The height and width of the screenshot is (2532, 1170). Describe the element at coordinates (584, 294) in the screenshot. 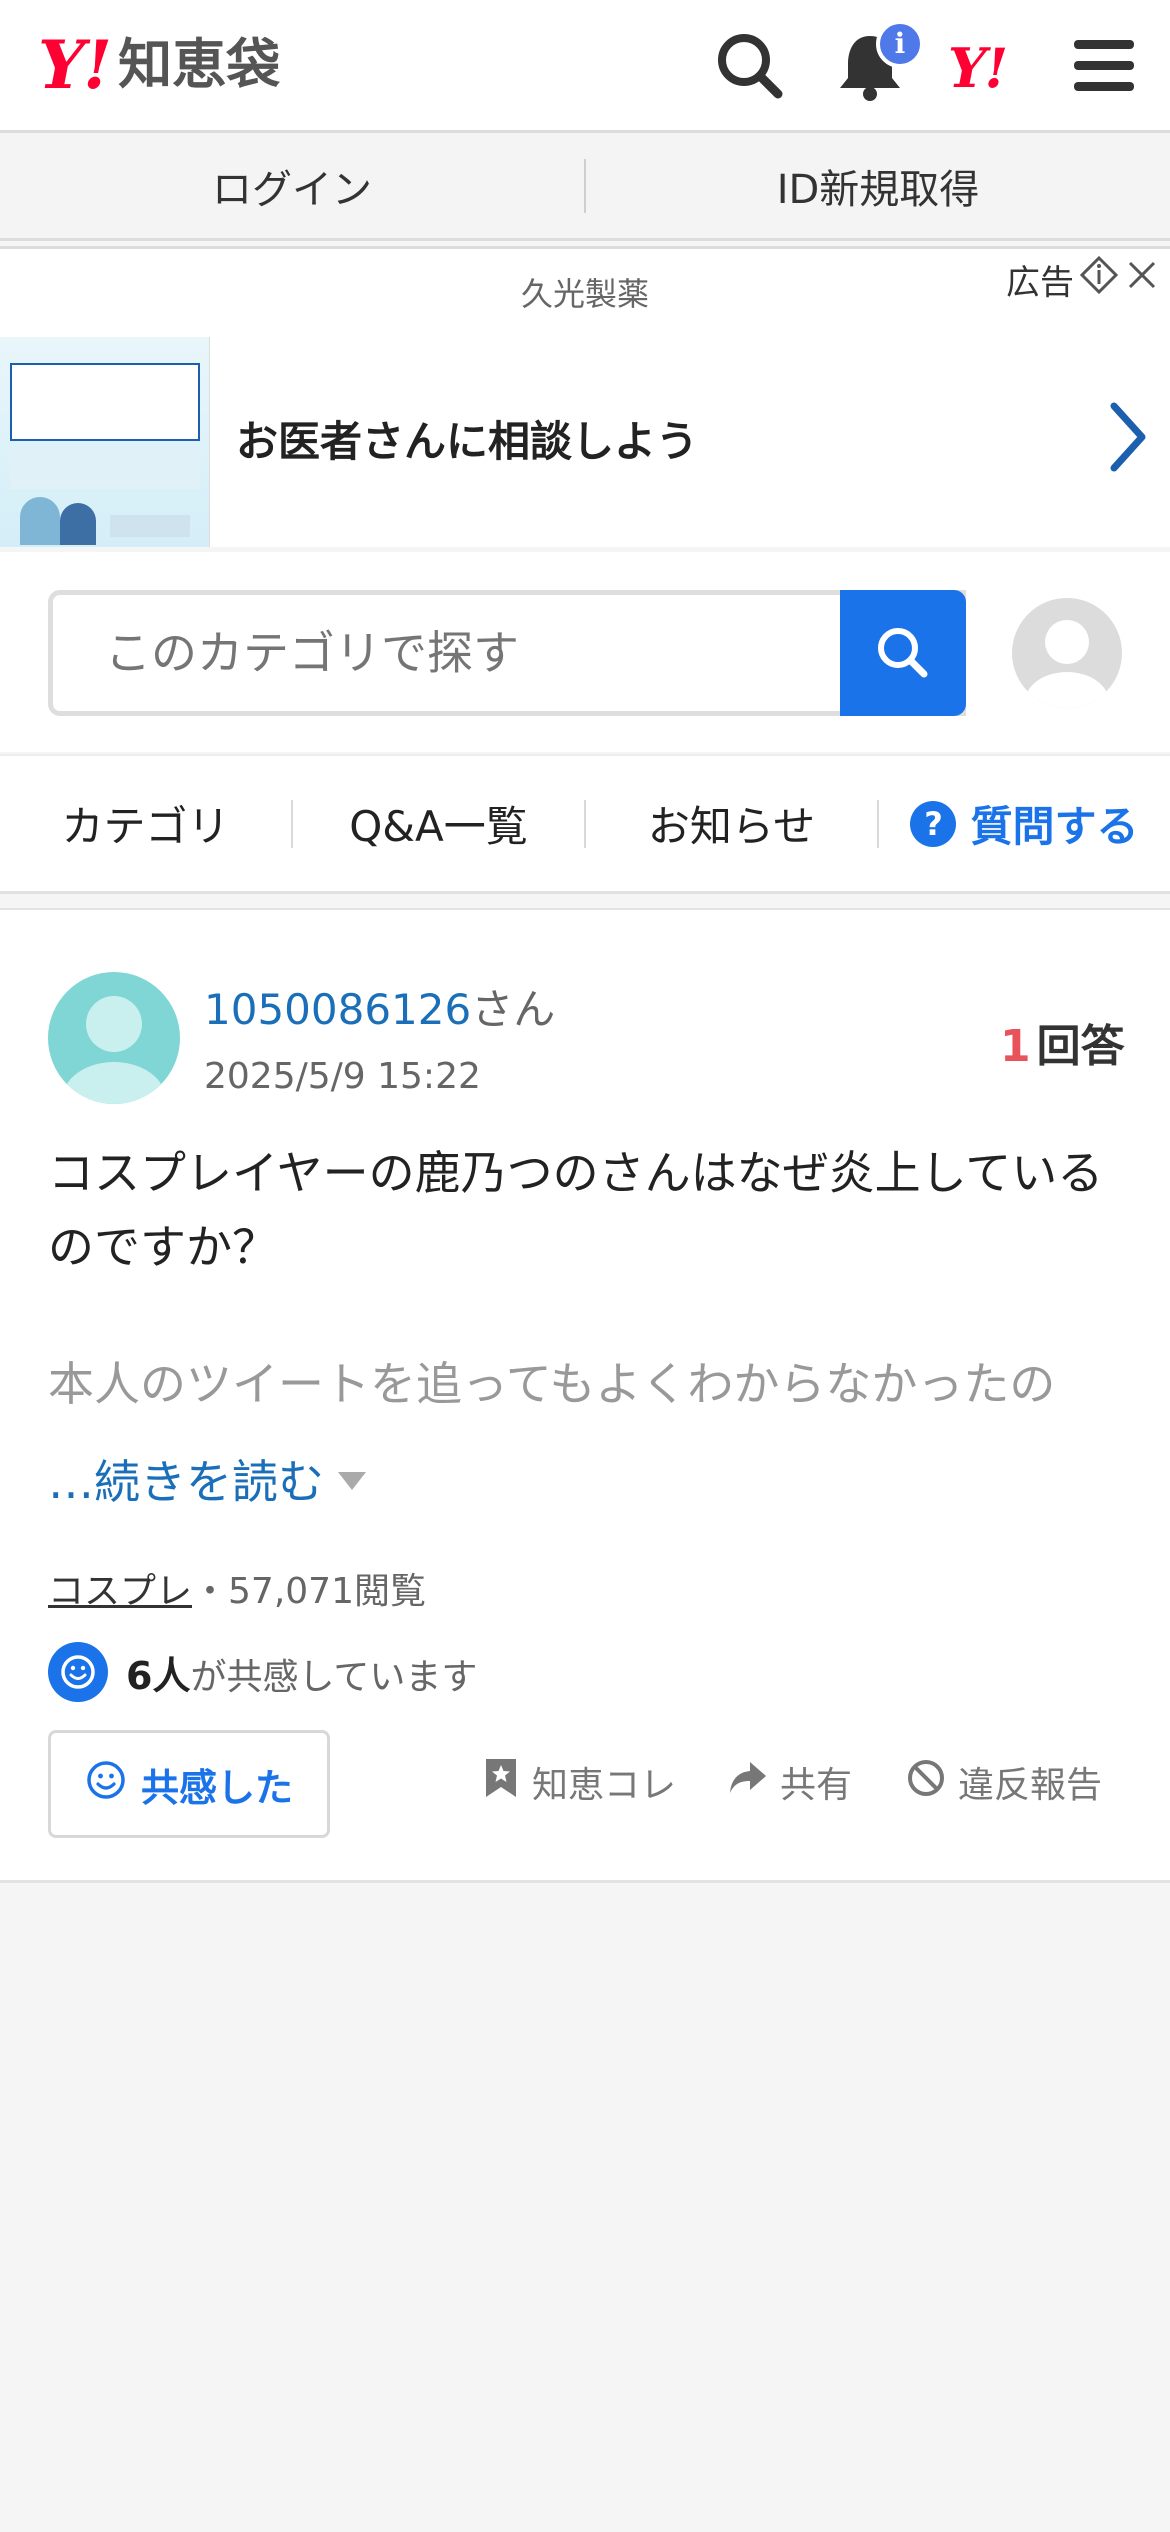

I see `ad-sponsor: 久光製薬` at that location.